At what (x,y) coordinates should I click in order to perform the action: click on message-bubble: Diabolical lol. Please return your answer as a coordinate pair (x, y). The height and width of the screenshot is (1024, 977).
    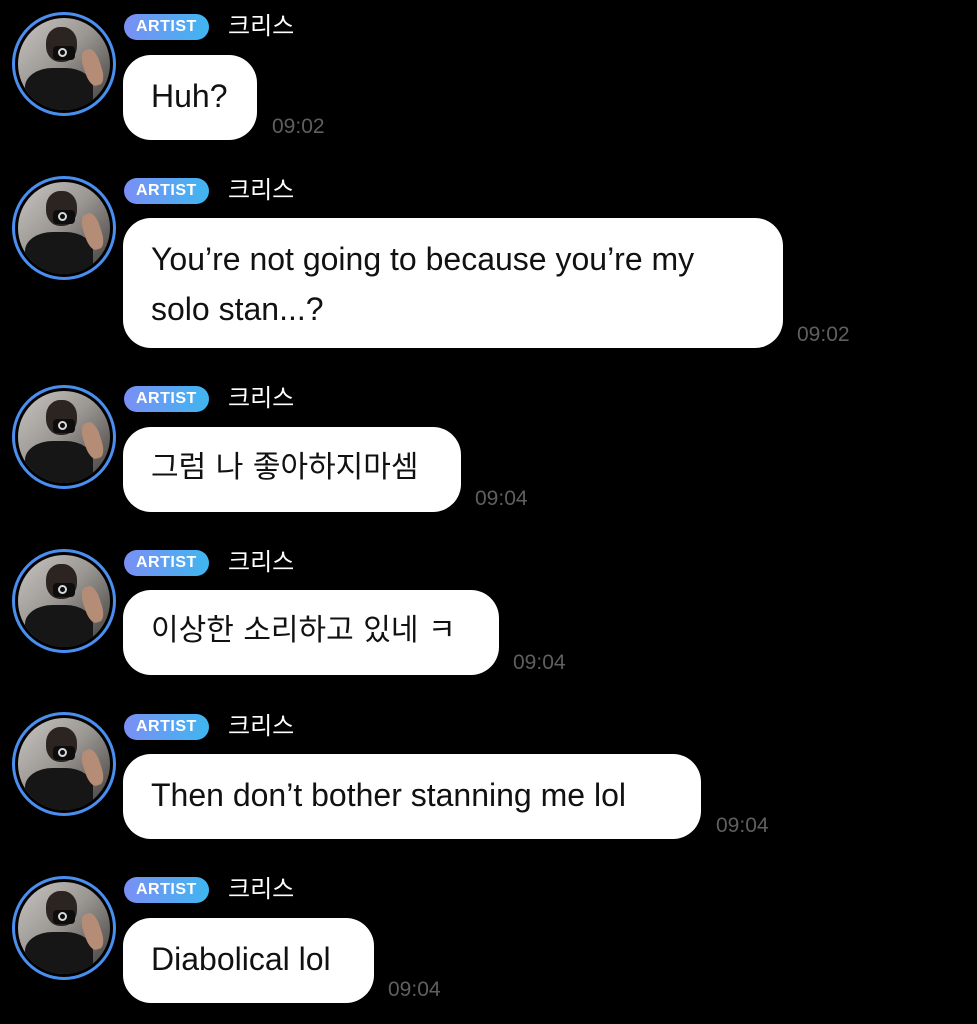
    Looking at the image, I should click on (248, 960).